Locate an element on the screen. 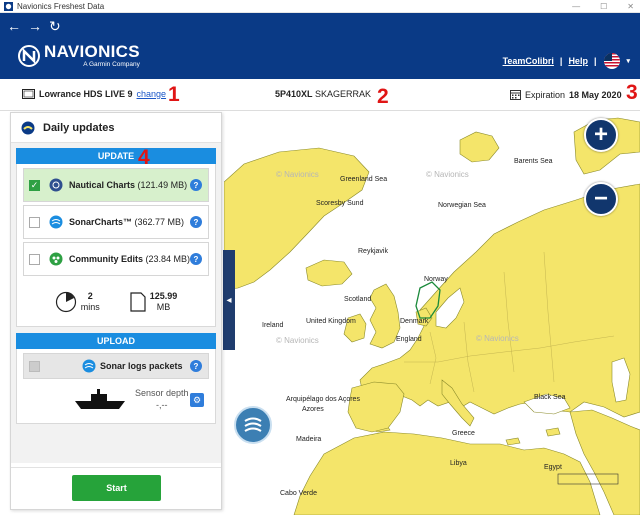 This screenshot has width=640, height=515. nautical-charts-label: Nautical Charts (121.49 MB) is located at coordinates (128, 185).